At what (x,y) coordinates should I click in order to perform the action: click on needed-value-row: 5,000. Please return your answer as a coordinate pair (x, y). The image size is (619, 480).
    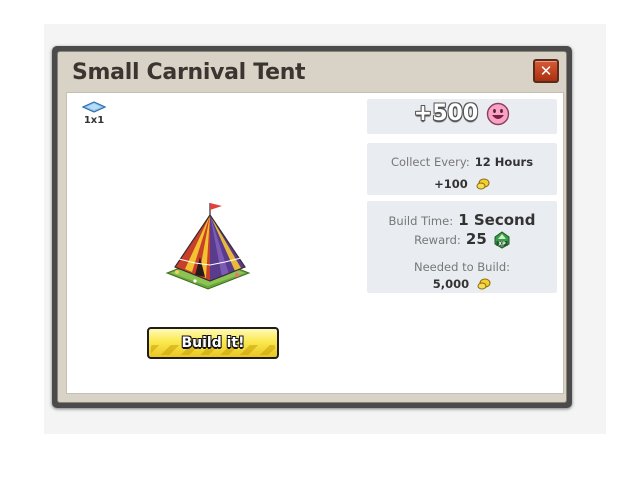
    Looking at the image, I should click on (462, 282).